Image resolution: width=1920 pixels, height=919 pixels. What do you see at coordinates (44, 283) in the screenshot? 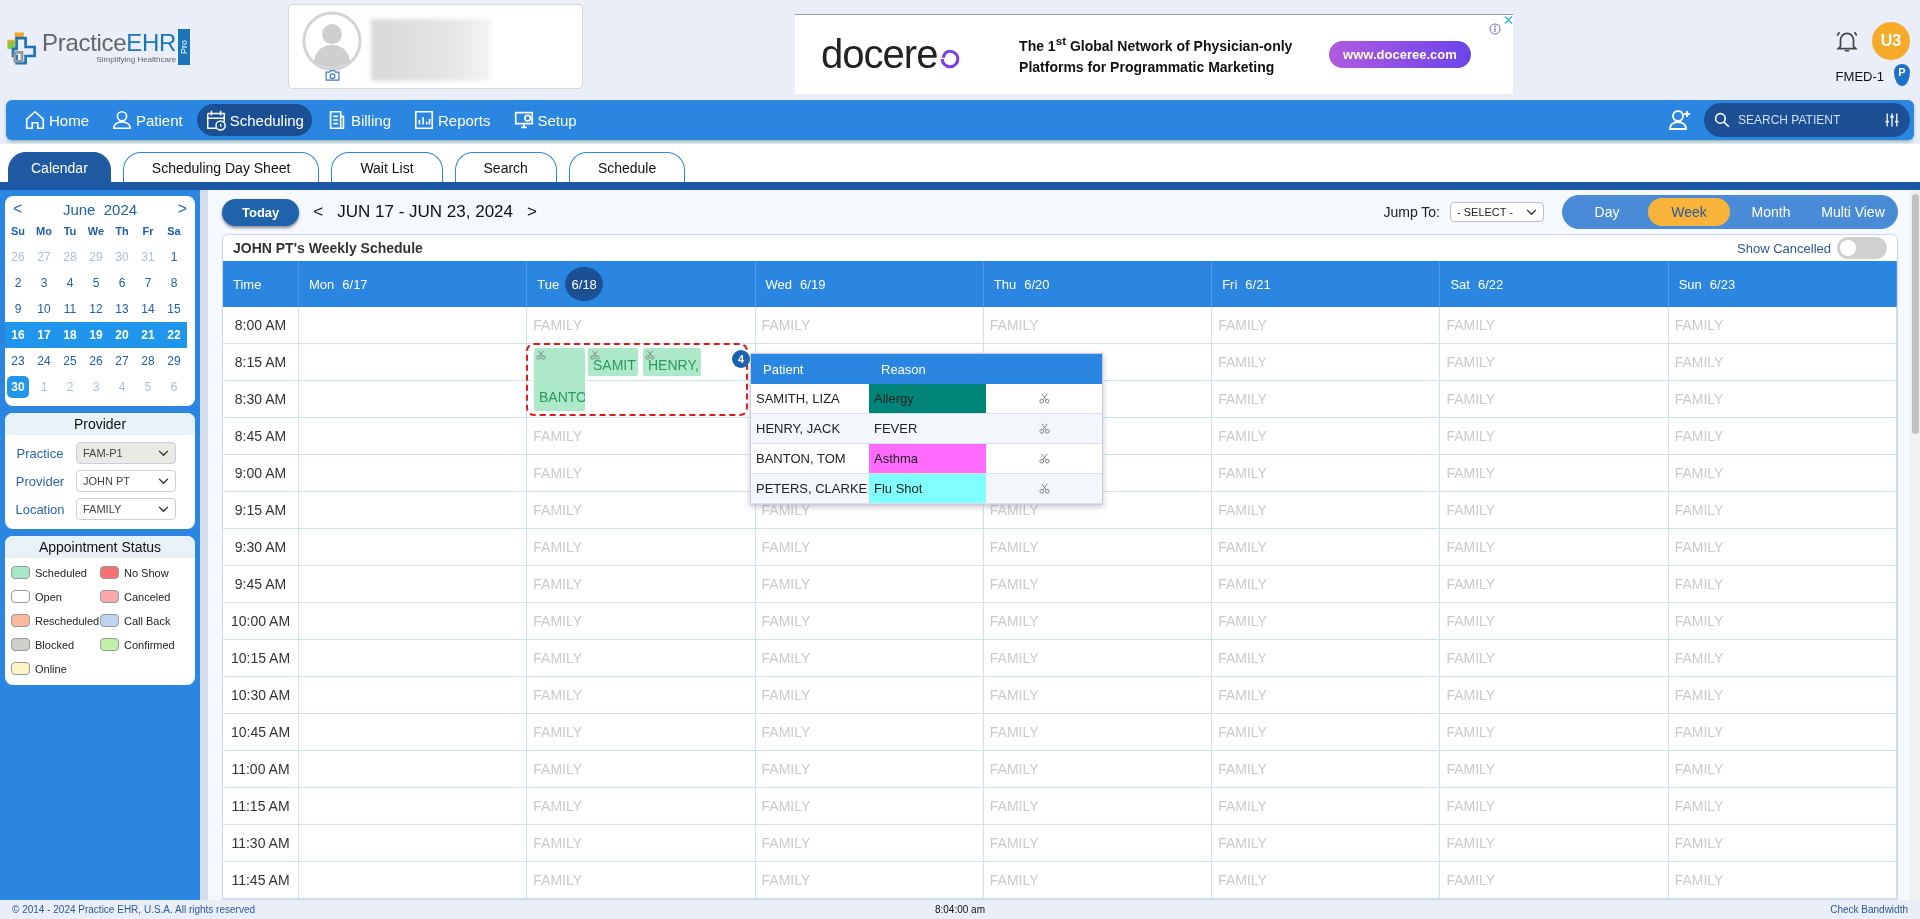
I see `calendar-day: 3` at bounding box center [44, 283].